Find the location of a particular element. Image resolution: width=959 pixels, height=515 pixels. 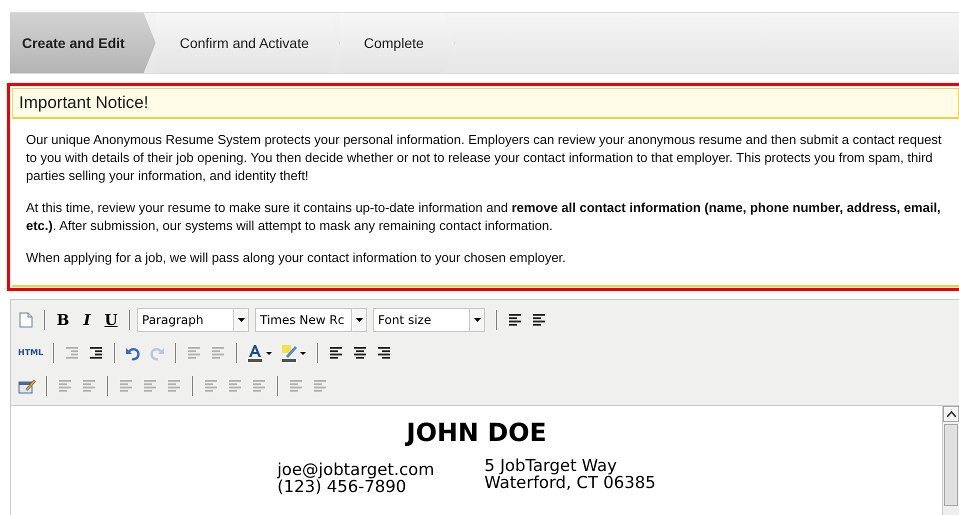

notice-paragraph: Our unique Anonymous Resume System protects your personal information. Employers can review your anonymous resume and then submit a contact request to you with details of their job opening. You then decide whether or not to release your contact information to that employer. This protects you from spam, third parties selling your information, and identity theft! is located at coordinates (484, 158).